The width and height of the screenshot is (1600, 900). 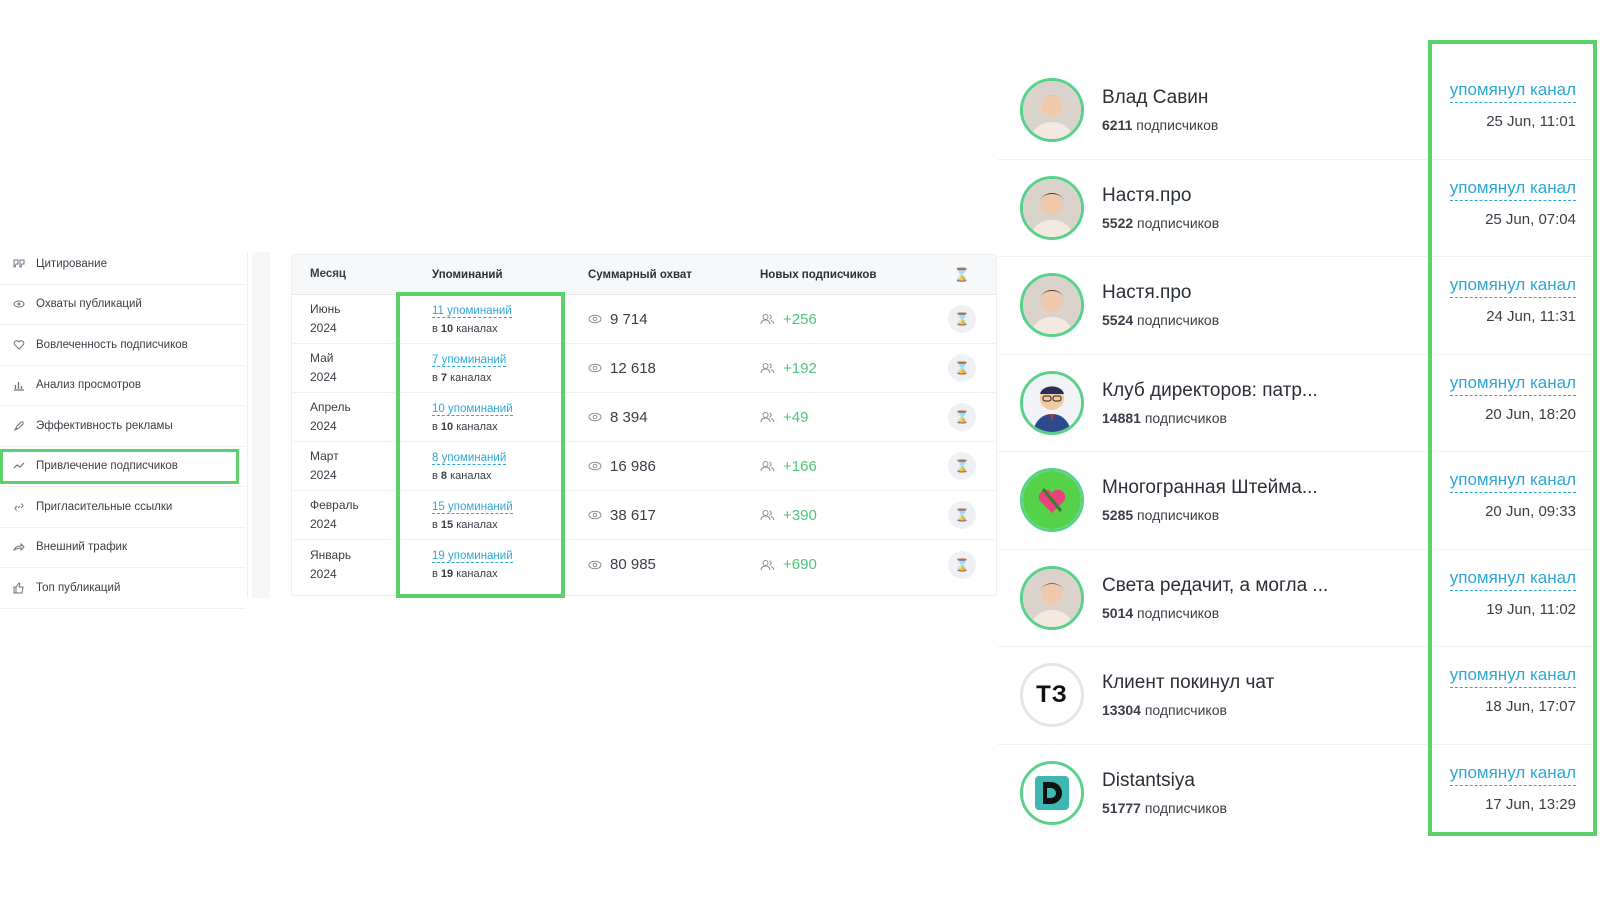 I want to click on avatar-text: ТЗ, so click(x=1052, y=695).